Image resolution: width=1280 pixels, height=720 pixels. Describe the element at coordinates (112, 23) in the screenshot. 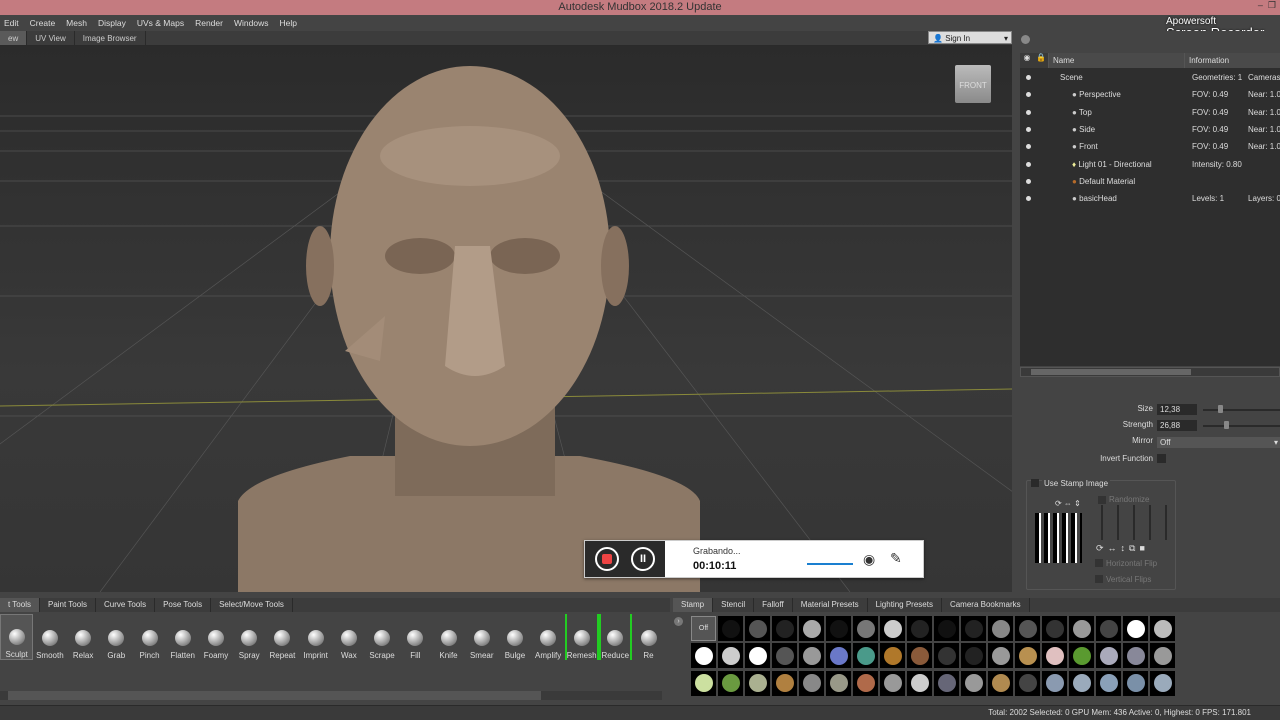

I see `menu-display: Display` at that location.